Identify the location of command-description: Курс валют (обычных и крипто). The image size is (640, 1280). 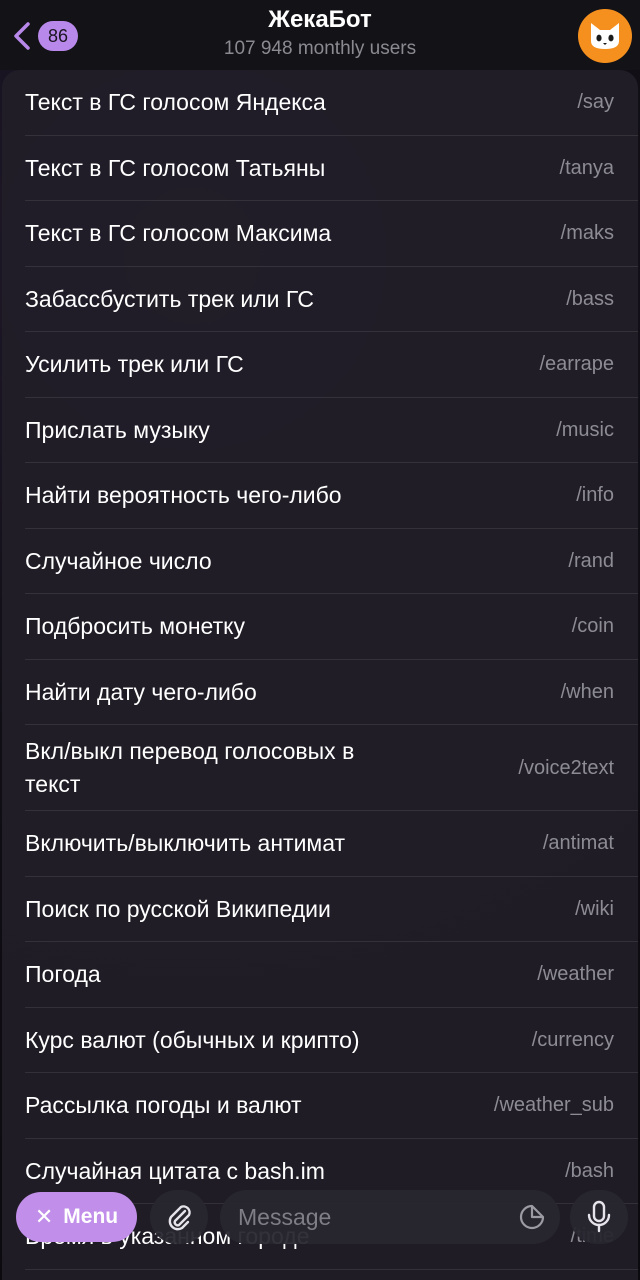
(192, 1039).